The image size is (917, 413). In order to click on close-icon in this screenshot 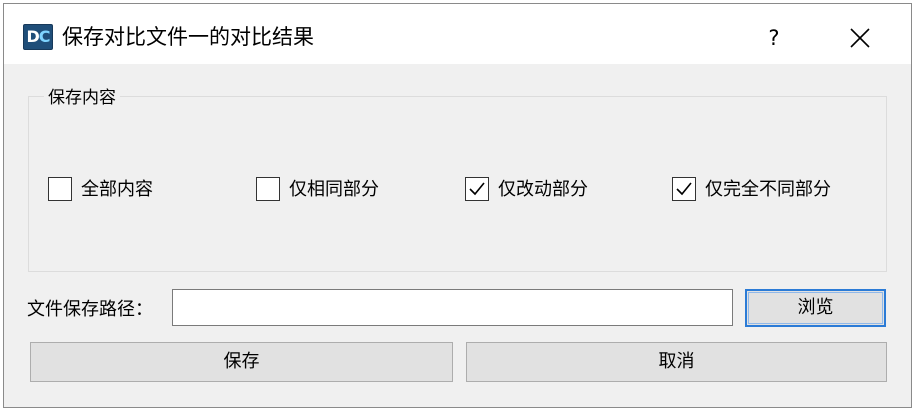, I will do `click(860, 38)`.